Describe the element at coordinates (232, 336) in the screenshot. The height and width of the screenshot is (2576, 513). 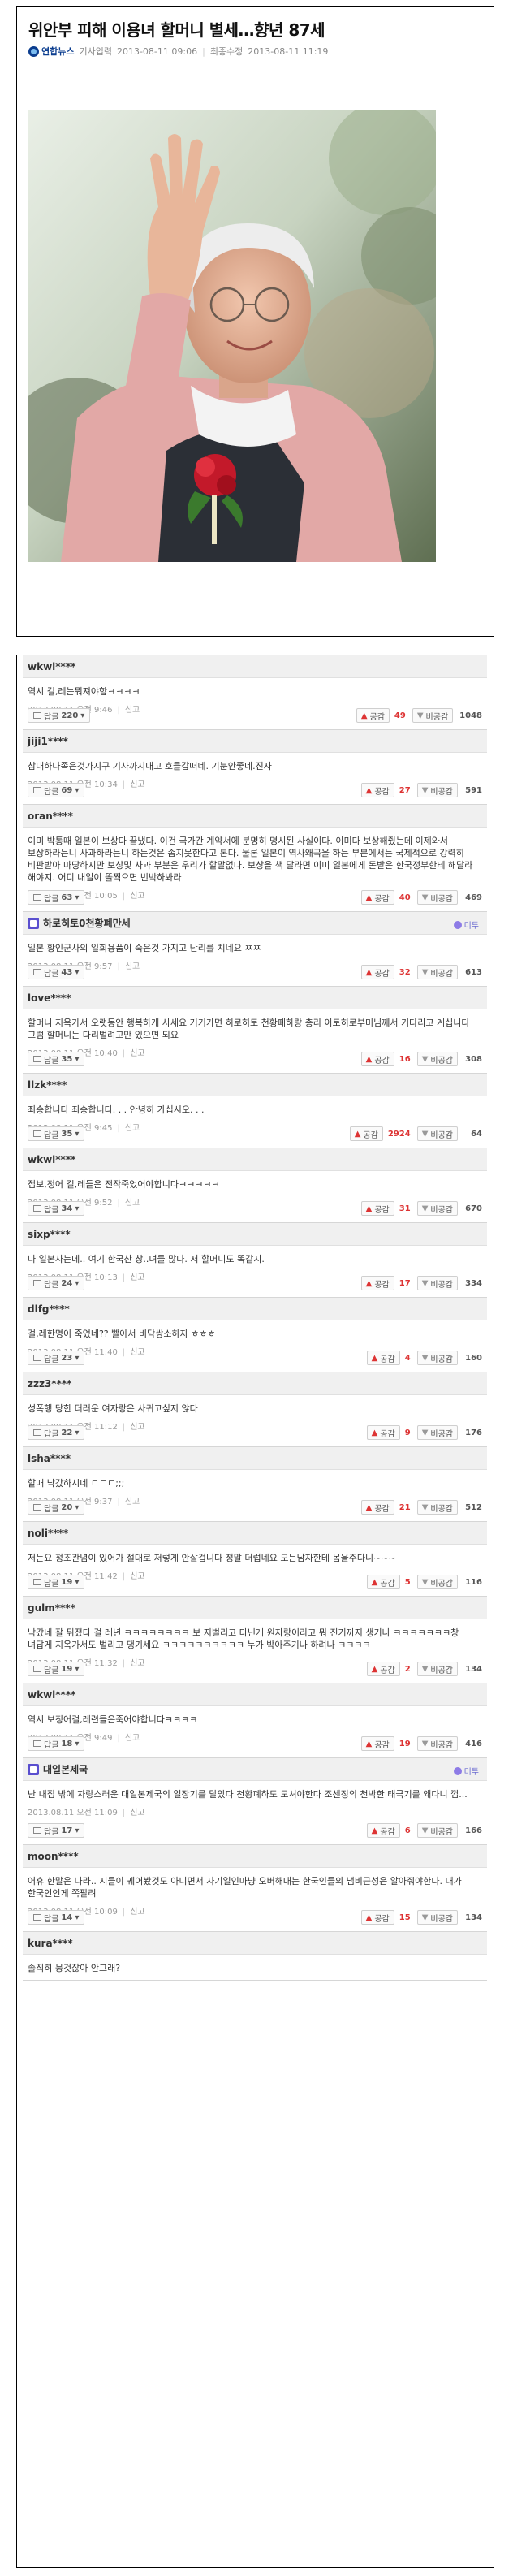
I see `article-photo-image` at that location.